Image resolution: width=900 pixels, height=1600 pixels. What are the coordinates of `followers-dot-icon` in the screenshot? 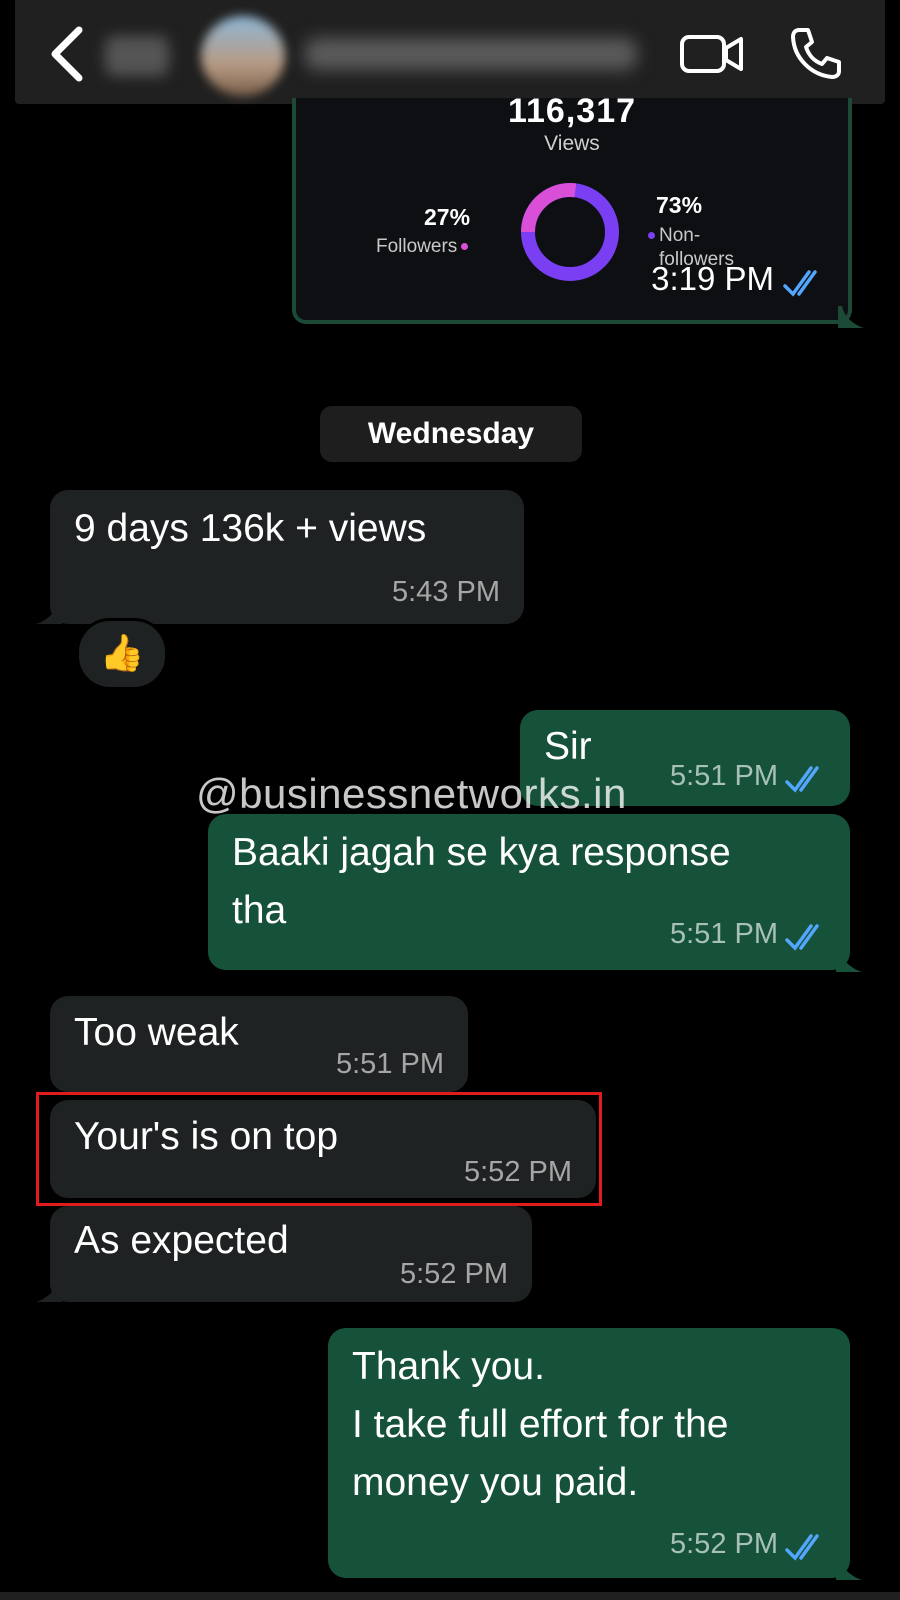 It's located at (465, 247).